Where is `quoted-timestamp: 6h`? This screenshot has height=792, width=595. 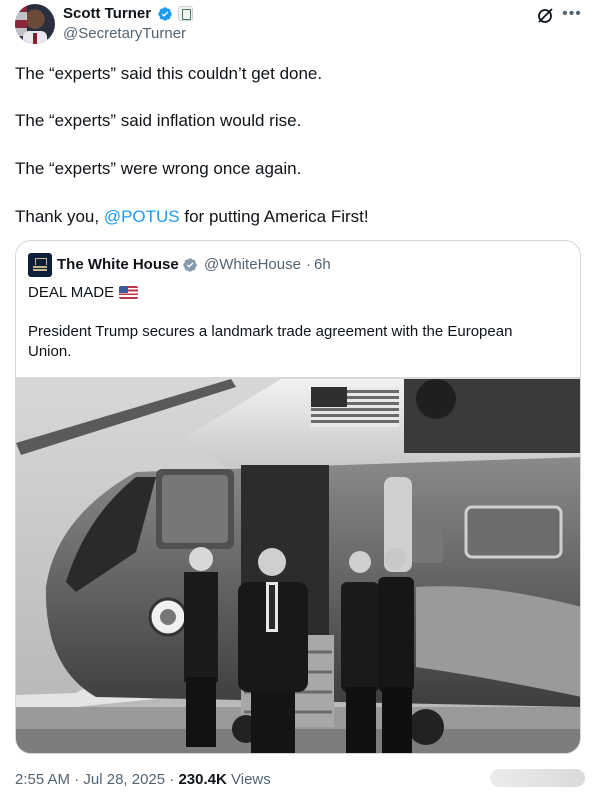 quoted-timestamp: 6h is located at coordinates (322, 265).